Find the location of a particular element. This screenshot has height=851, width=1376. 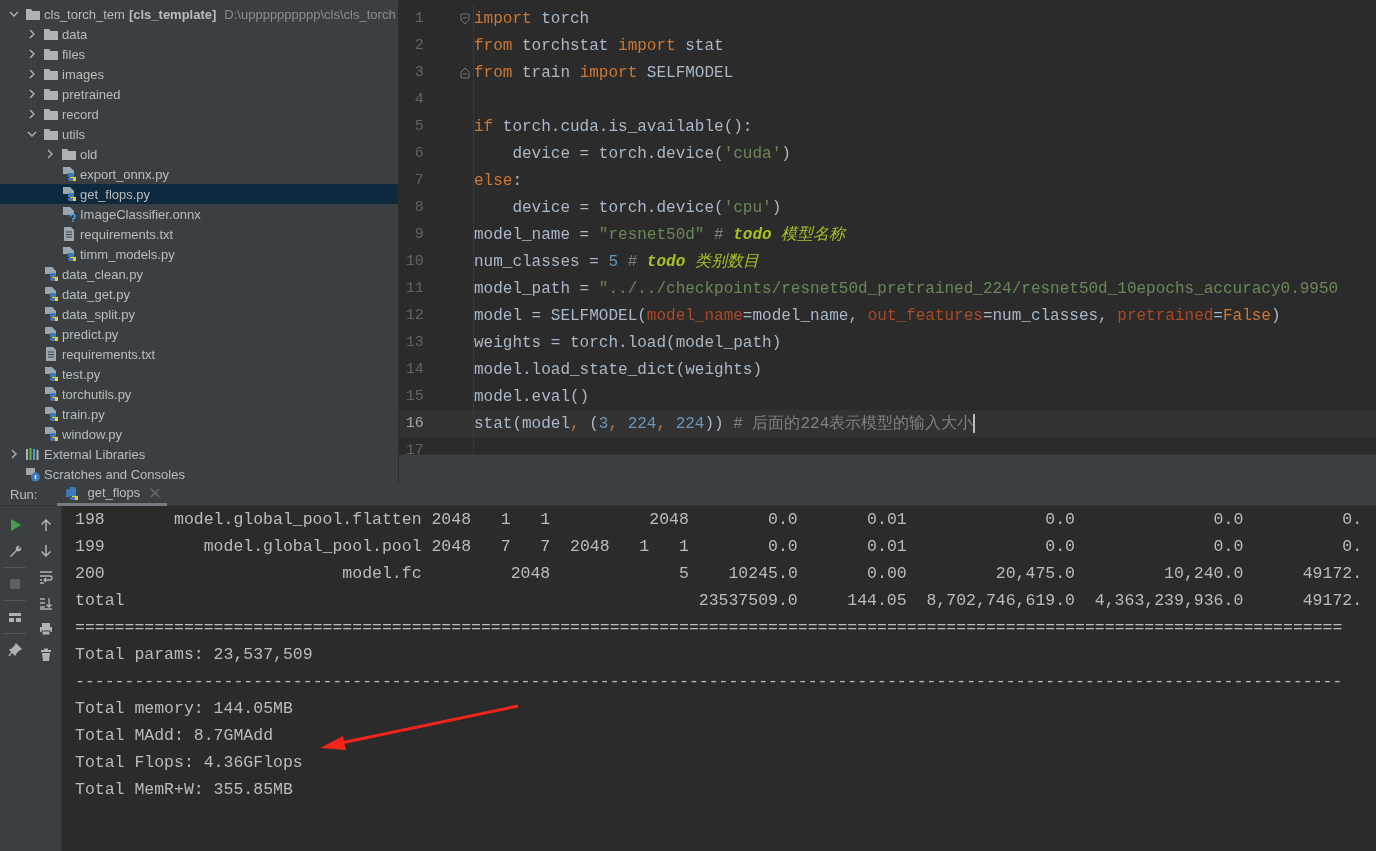

unknown-file-icon is located at coordinates (69, 214).